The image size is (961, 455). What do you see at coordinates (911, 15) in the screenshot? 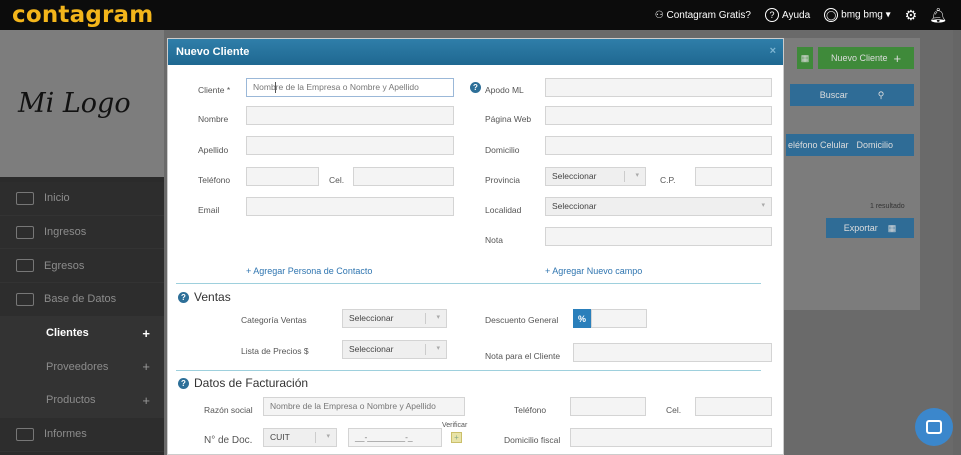
I see `gear-icon: ⚙` at bounding box center [911, 15].